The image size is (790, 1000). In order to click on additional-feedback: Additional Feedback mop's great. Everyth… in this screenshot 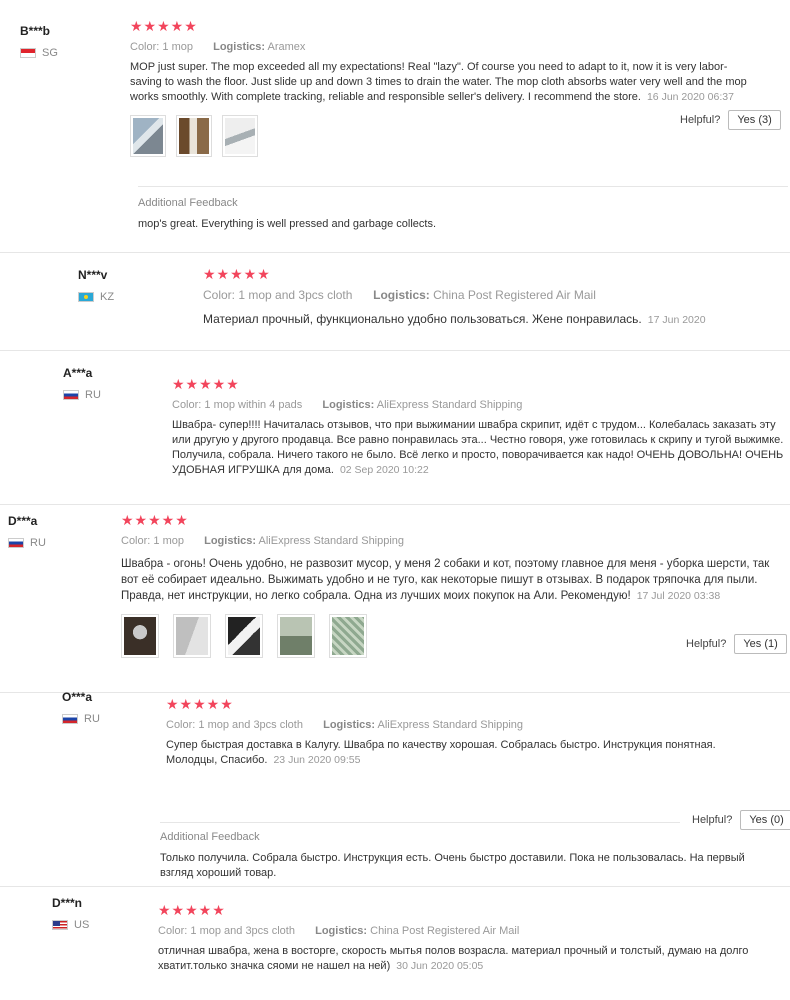, I will do `click(448, 214)`.